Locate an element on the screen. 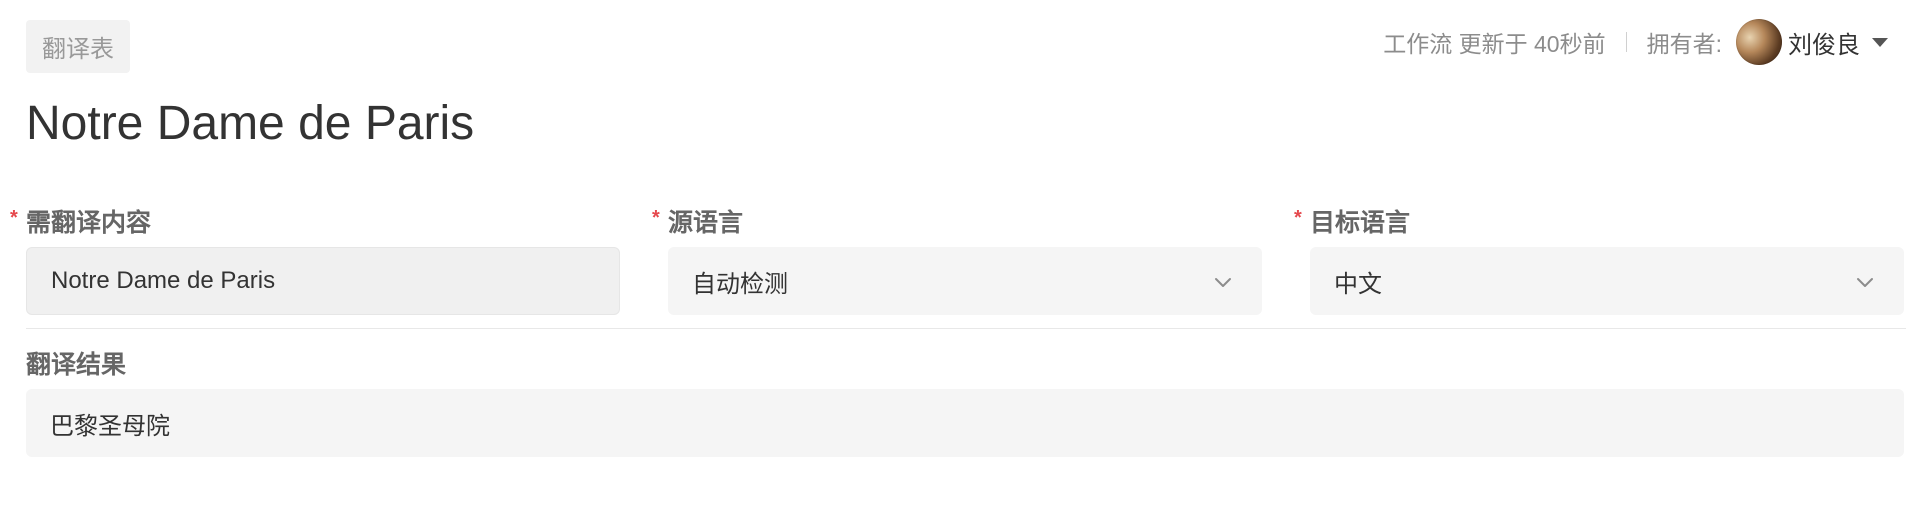  target-language-label: * 目标语言 is located at coordinates (1352, 221).